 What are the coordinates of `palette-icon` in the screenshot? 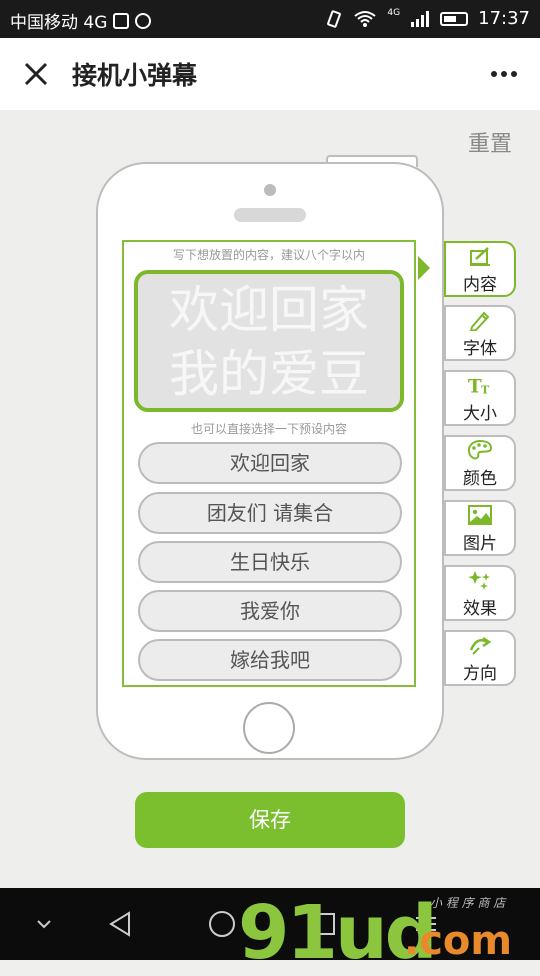 It's located at (480, 450).